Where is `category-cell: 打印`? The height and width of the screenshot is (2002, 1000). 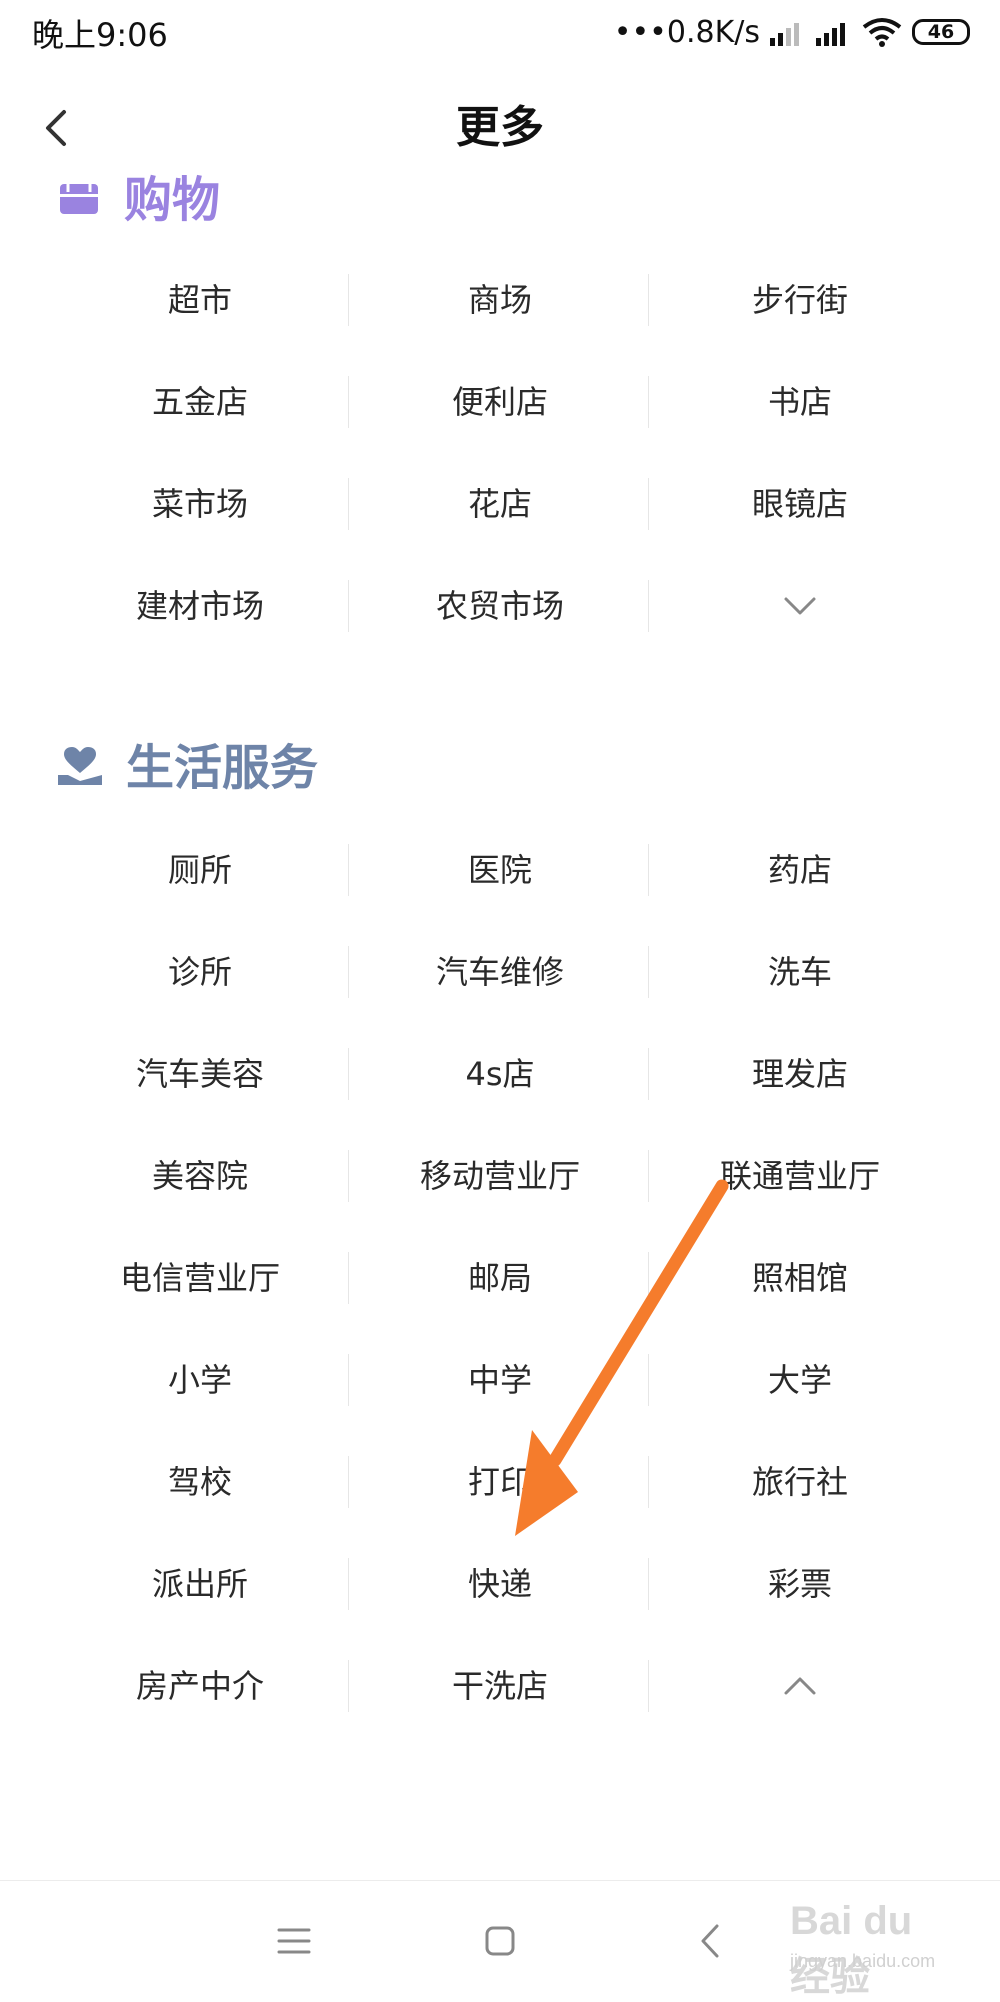 category-cell: 打印 is located at coordinates (500, 1482).